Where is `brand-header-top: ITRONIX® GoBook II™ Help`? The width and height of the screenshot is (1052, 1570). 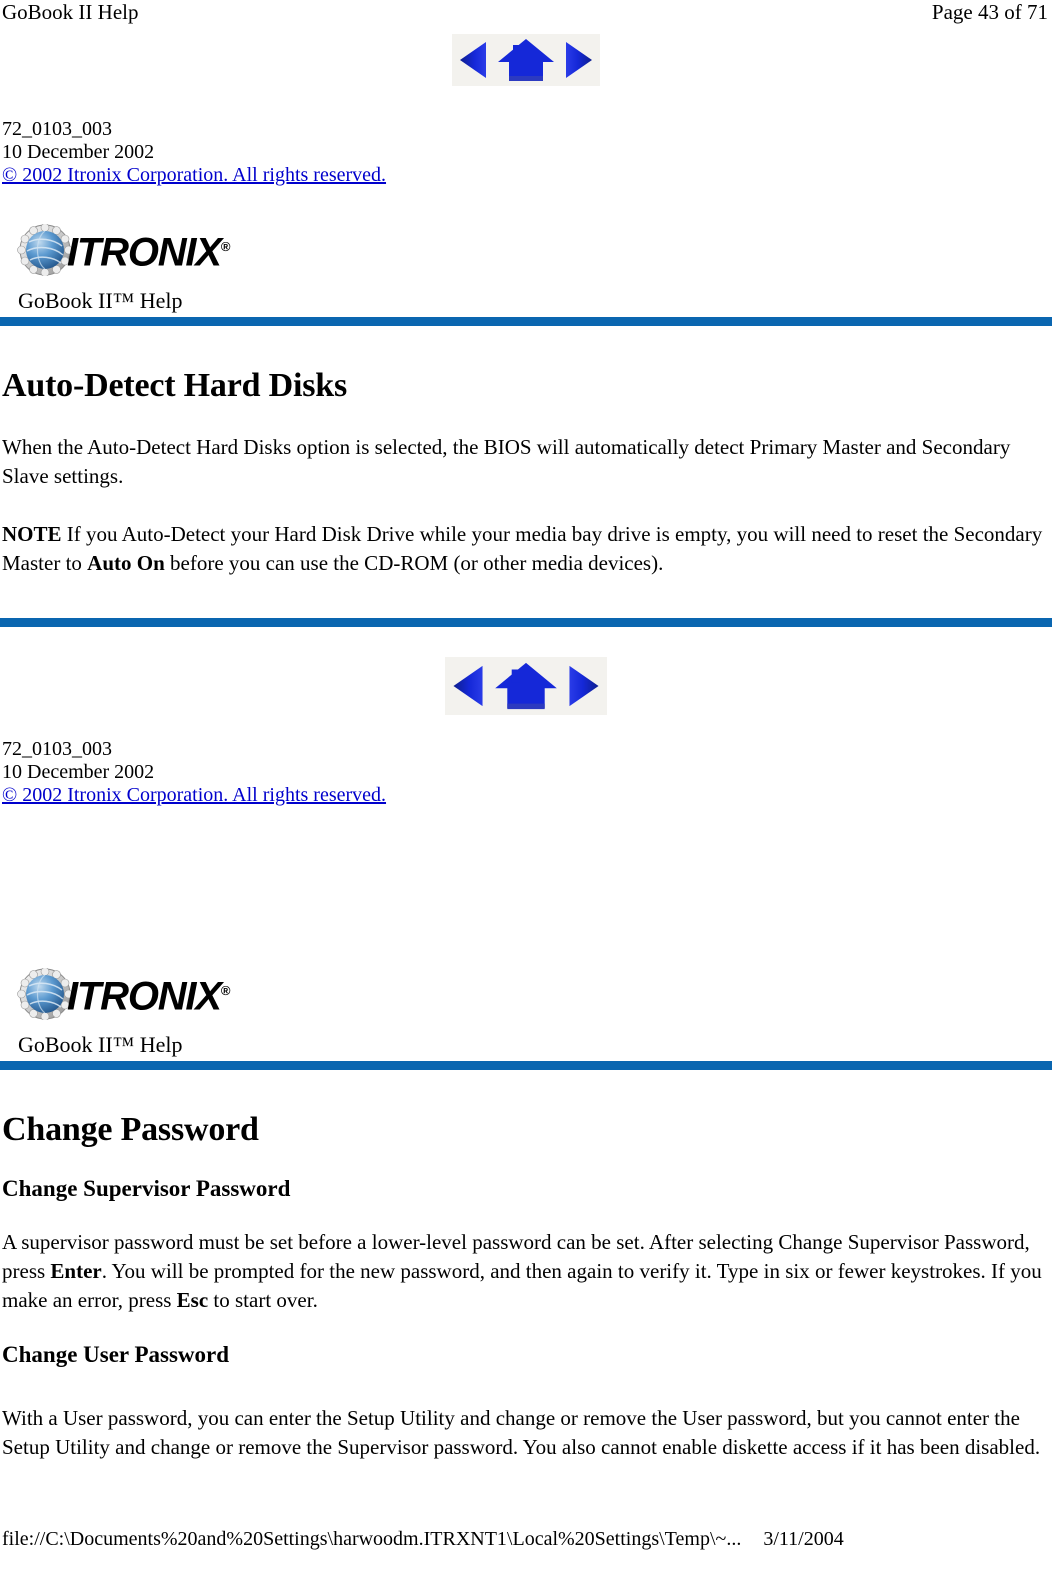
brand-header-top: ITRONIX® GoBook II™ Help is located at coordinates (526, 274).